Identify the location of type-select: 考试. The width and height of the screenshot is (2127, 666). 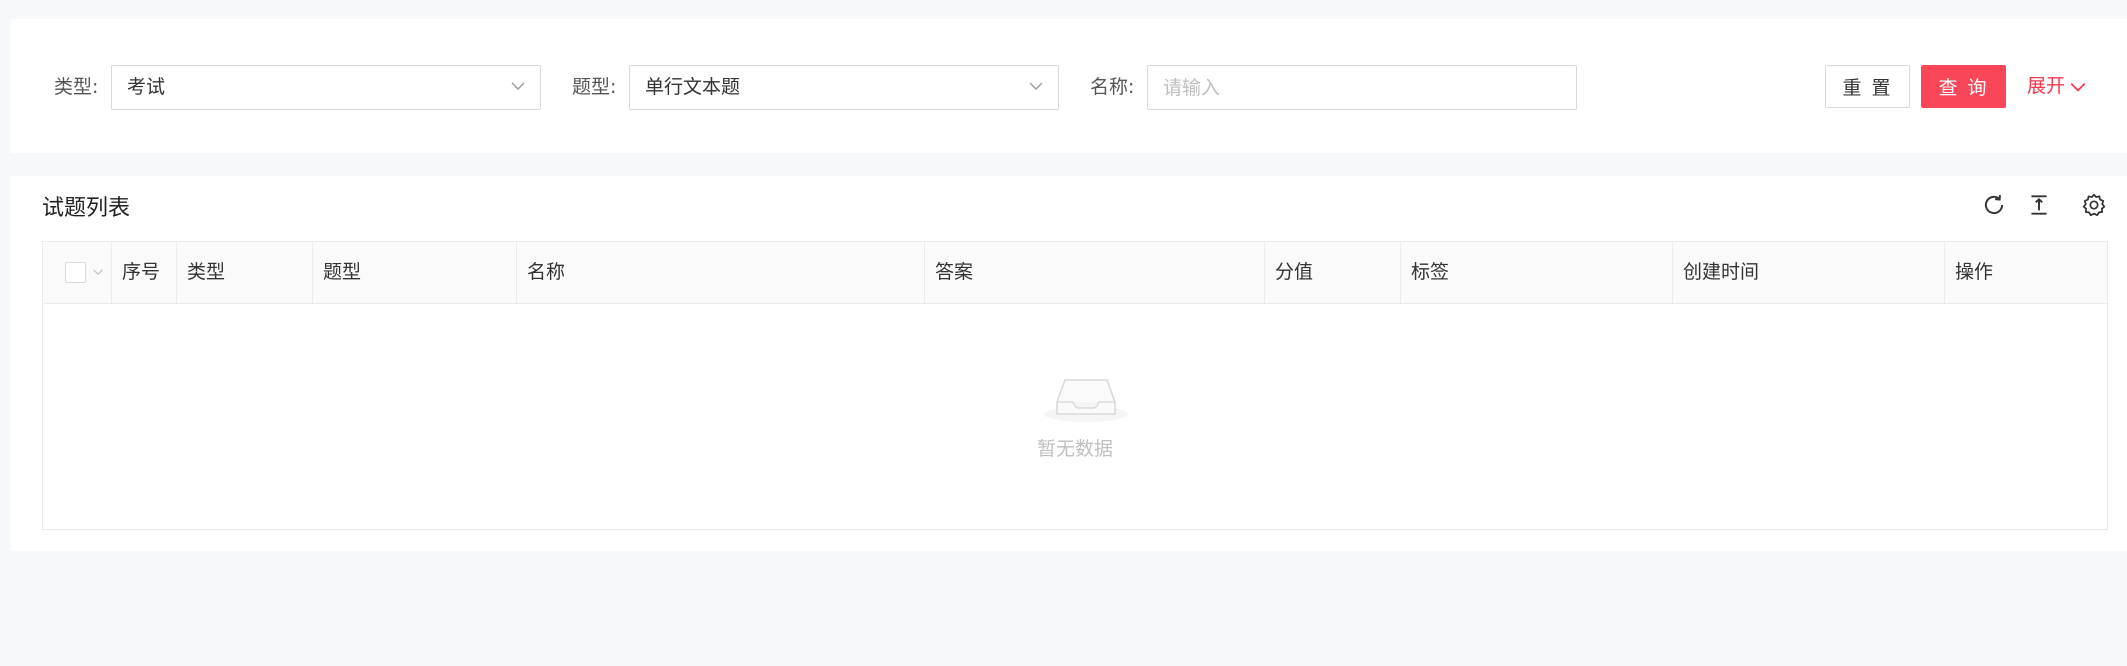
(326, 87).